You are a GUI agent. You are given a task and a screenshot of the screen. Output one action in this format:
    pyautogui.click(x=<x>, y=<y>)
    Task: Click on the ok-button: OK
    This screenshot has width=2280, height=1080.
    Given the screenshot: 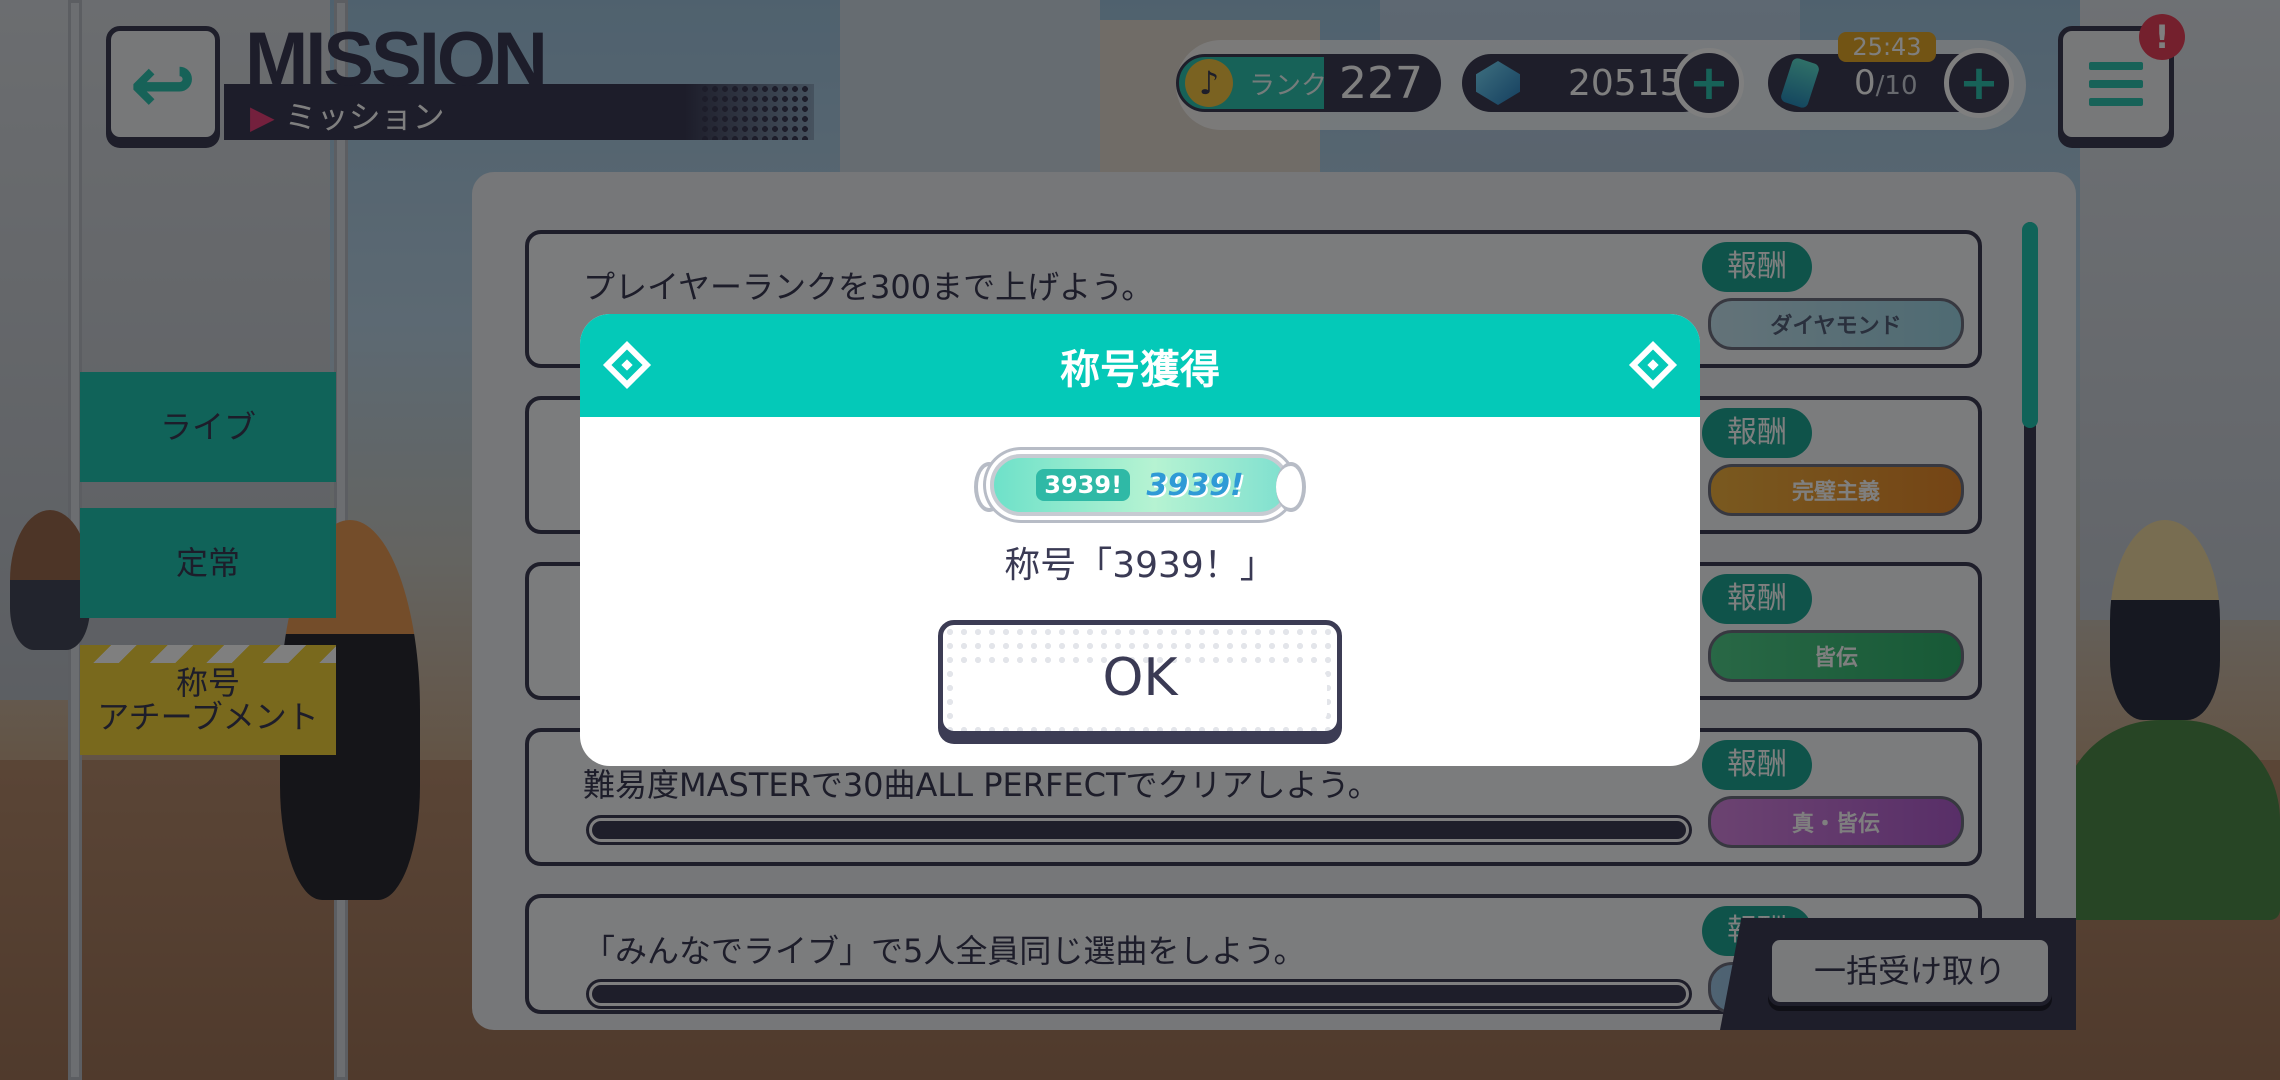 What is the action you would take?
    pyautogui.click(x=1140, y=678)
    